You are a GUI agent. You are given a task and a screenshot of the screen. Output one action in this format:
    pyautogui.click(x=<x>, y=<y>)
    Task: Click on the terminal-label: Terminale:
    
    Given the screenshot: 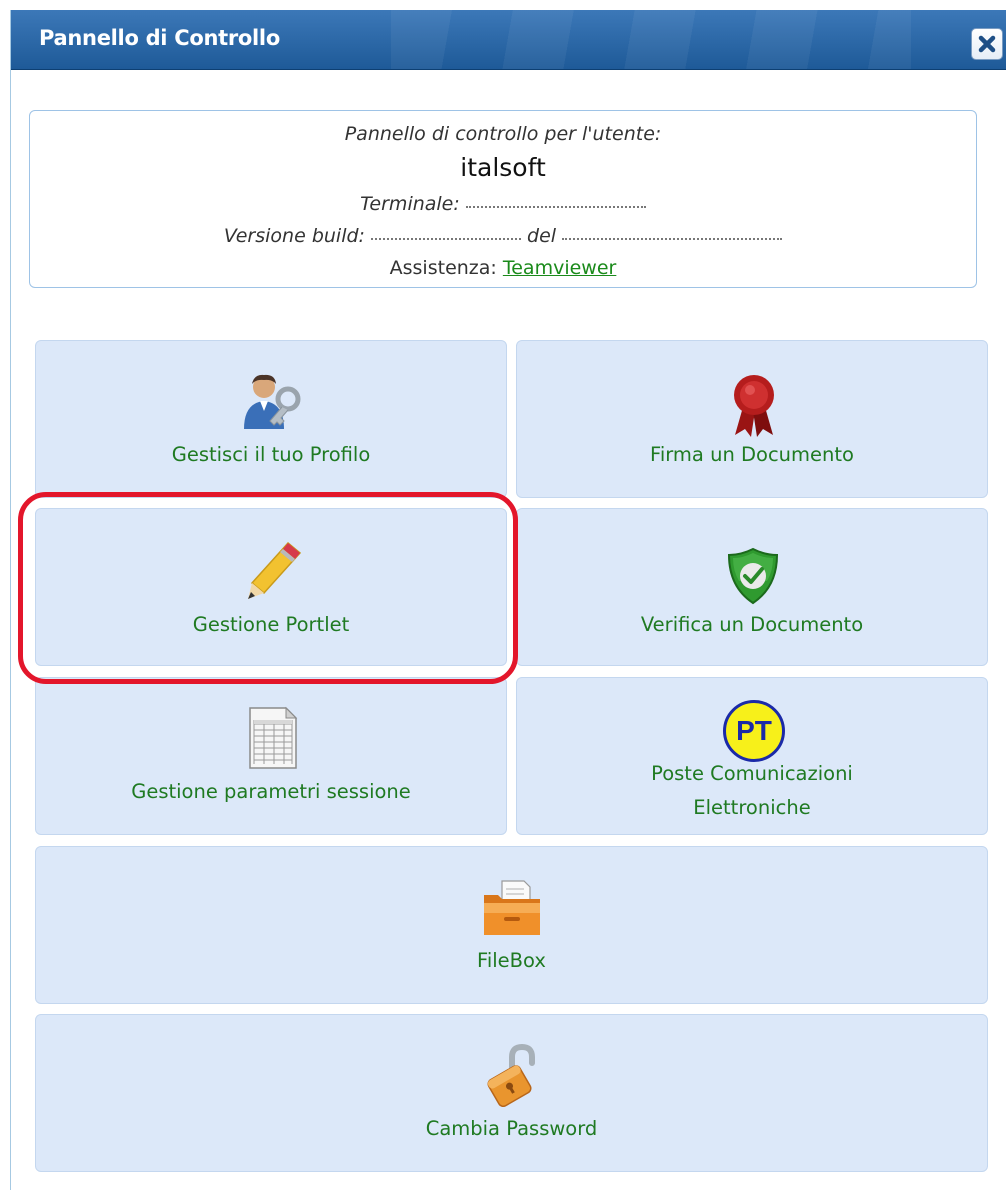 What is the action you would take?
    pyautogui.click(x=410, y=204)
    